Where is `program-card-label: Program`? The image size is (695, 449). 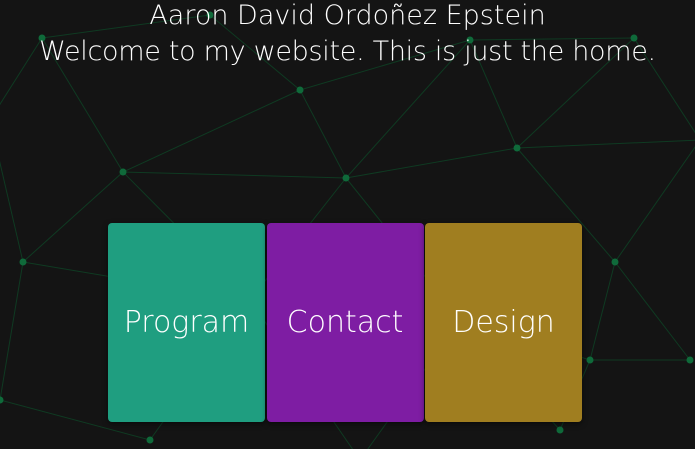
program-card-label: Program is located at coordinates (186, 322).